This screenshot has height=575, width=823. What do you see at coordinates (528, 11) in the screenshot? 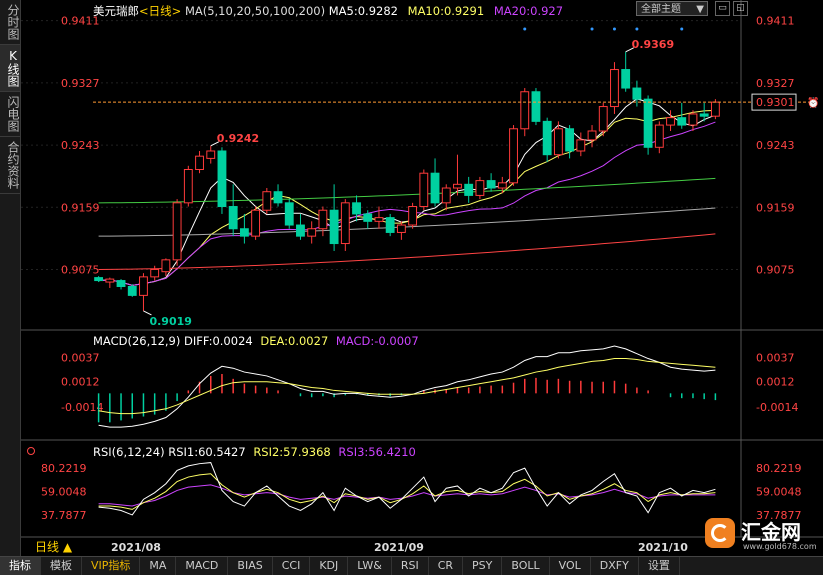
I see `ma20-value: MA20:0.927` at bounding box center [528, 11].